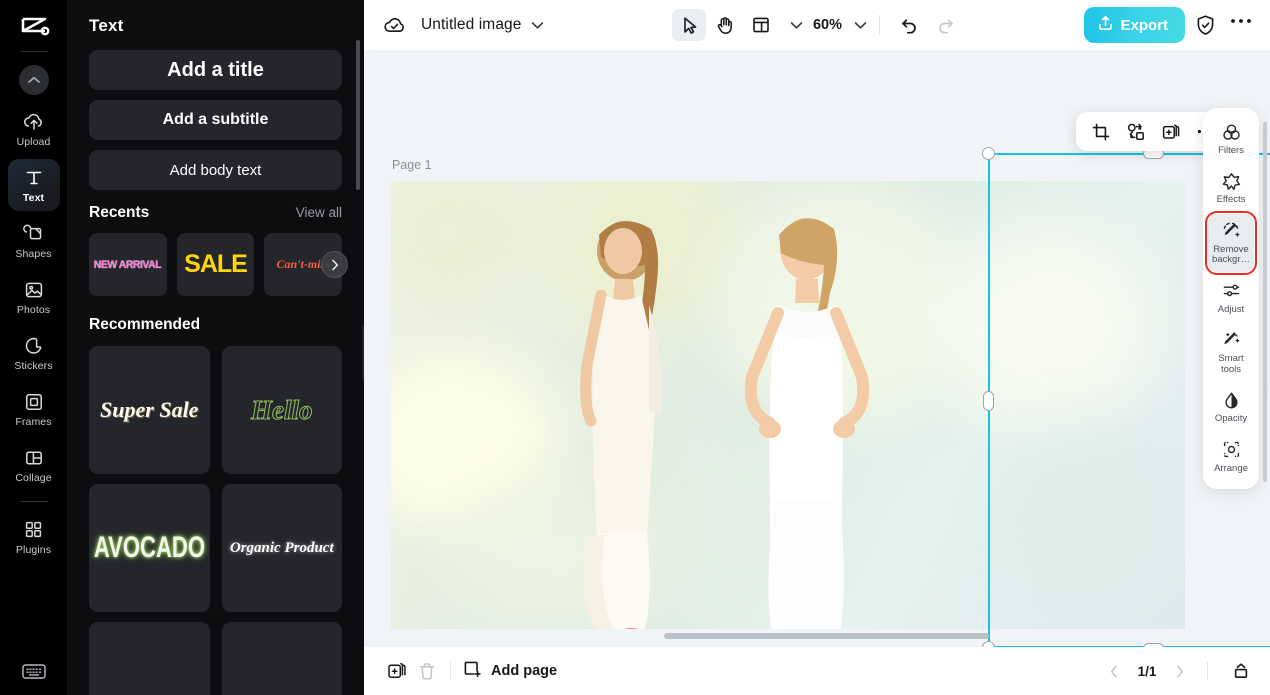 The image size is (1270, 695). I want to click on sidebar-item-label: Plugins, so click(33, 549).